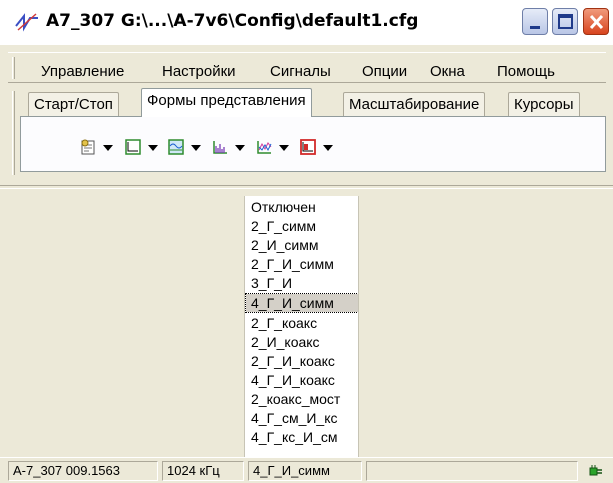  Describe the element at coordinates (199, 71) in the screenshot. I see `menu-nastroiki: Настройки` at that location.